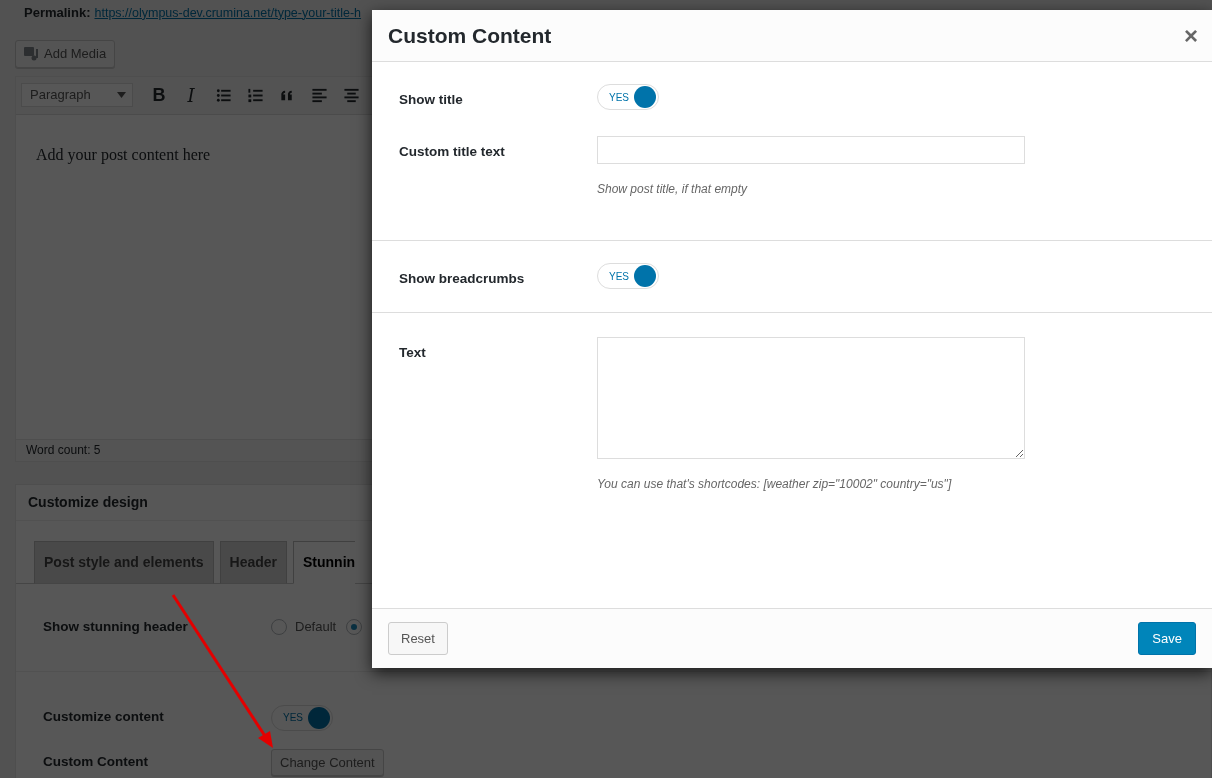 This screenshot has height=778, width=1212. Describe the element at coordinates (351, 95) in the screenshot. I see `align-center-icon` at that location.